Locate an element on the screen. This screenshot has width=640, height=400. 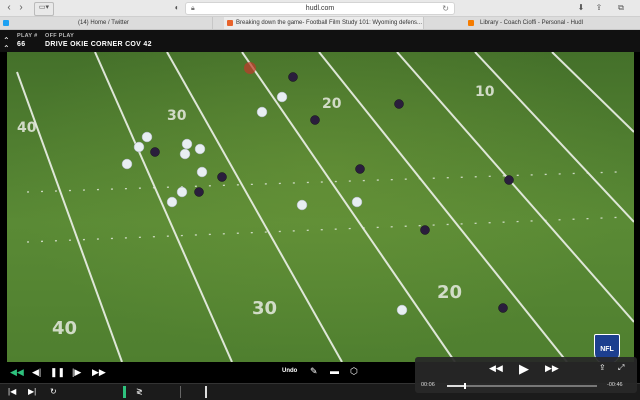
yard-number-20-bottom: 20 is located at coordinates (449, 292).